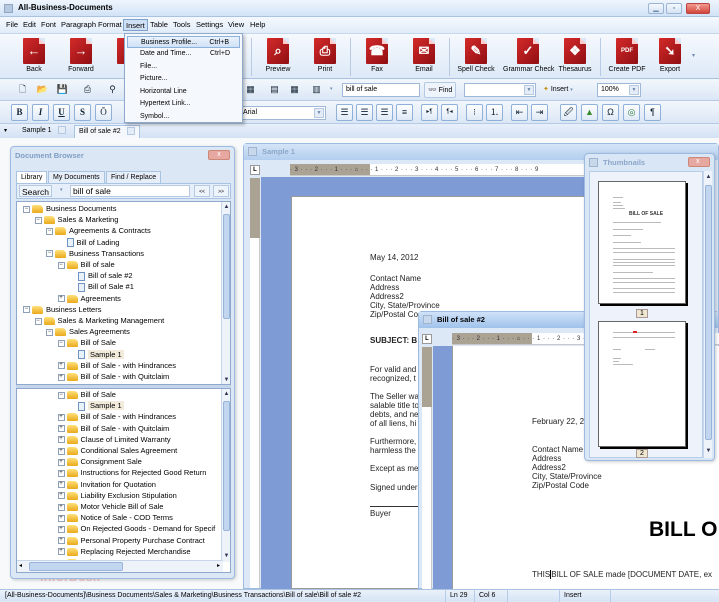  What do you see at coordinates (219, 155) in the screenshot?
I see `close-browser-button: x` at bounding box center [219, 155].